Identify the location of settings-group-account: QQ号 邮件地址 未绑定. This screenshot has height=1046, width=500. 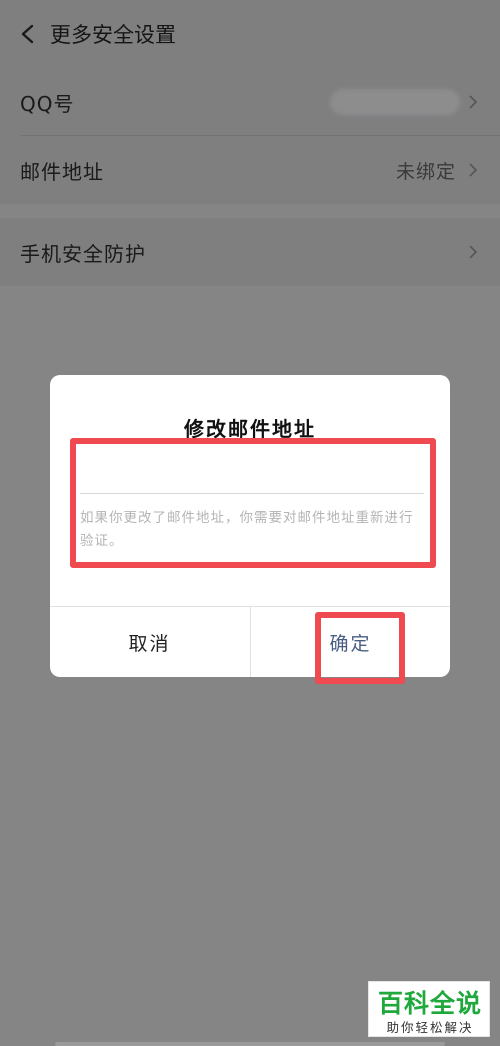
(250, 136).